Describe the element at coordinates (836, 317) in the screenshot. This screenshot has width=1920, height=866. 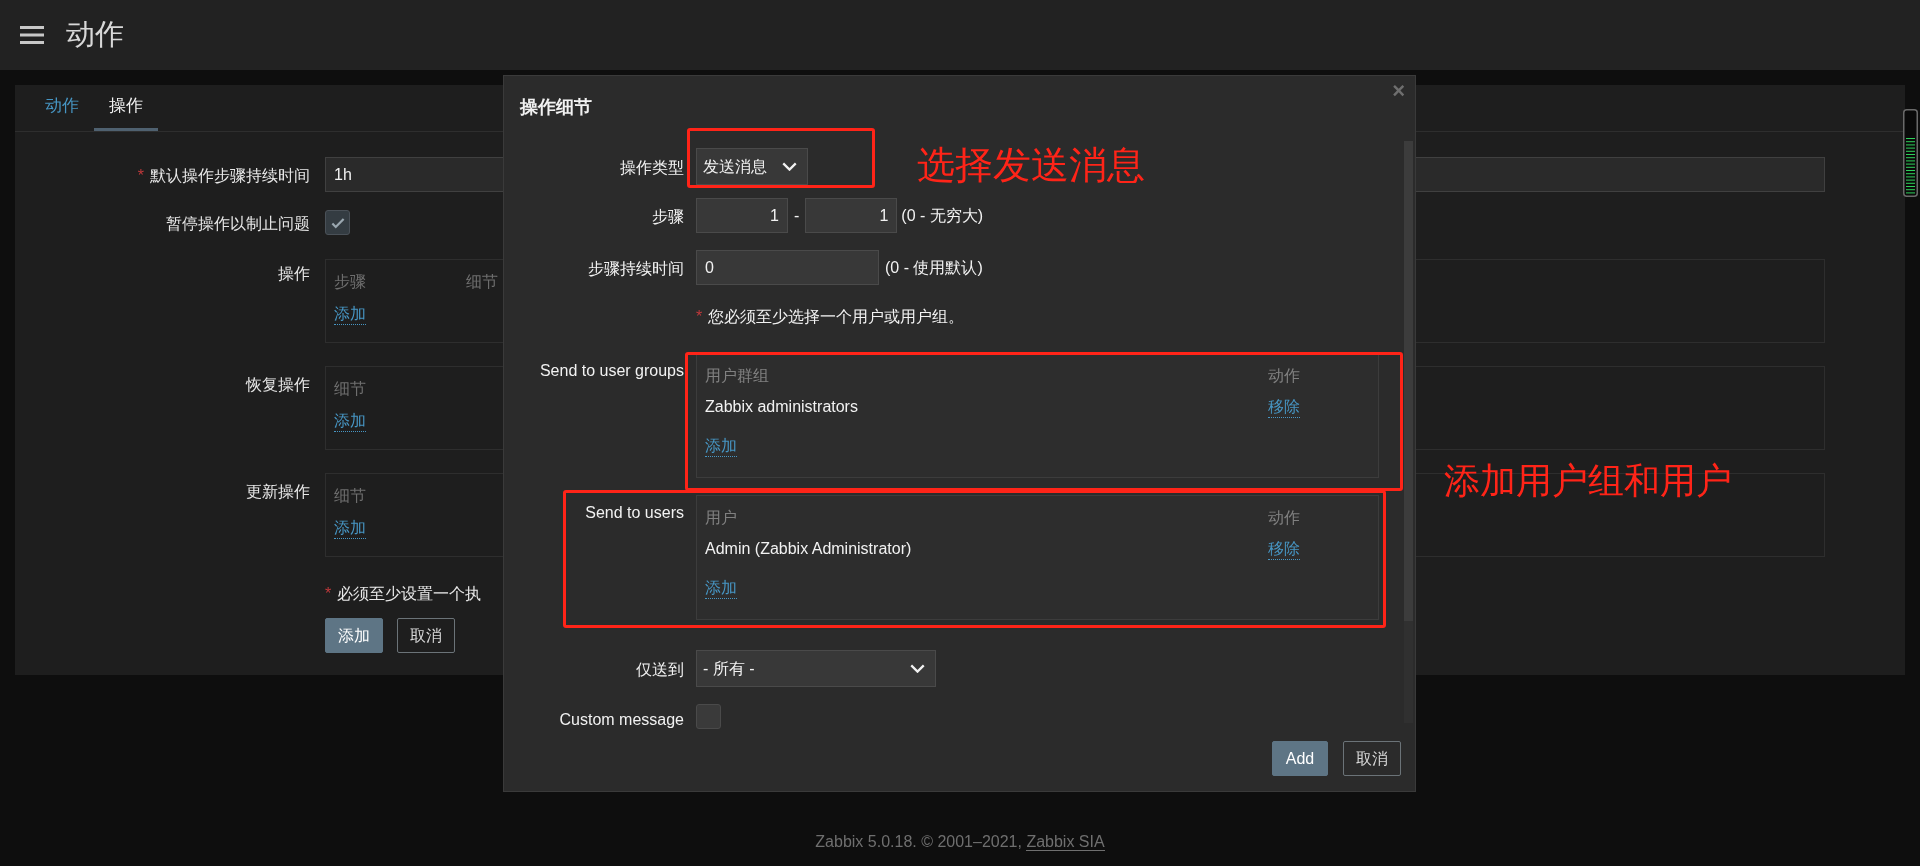
I see `note-text: 您必须至少选择一个用户或用户组。` at that location.